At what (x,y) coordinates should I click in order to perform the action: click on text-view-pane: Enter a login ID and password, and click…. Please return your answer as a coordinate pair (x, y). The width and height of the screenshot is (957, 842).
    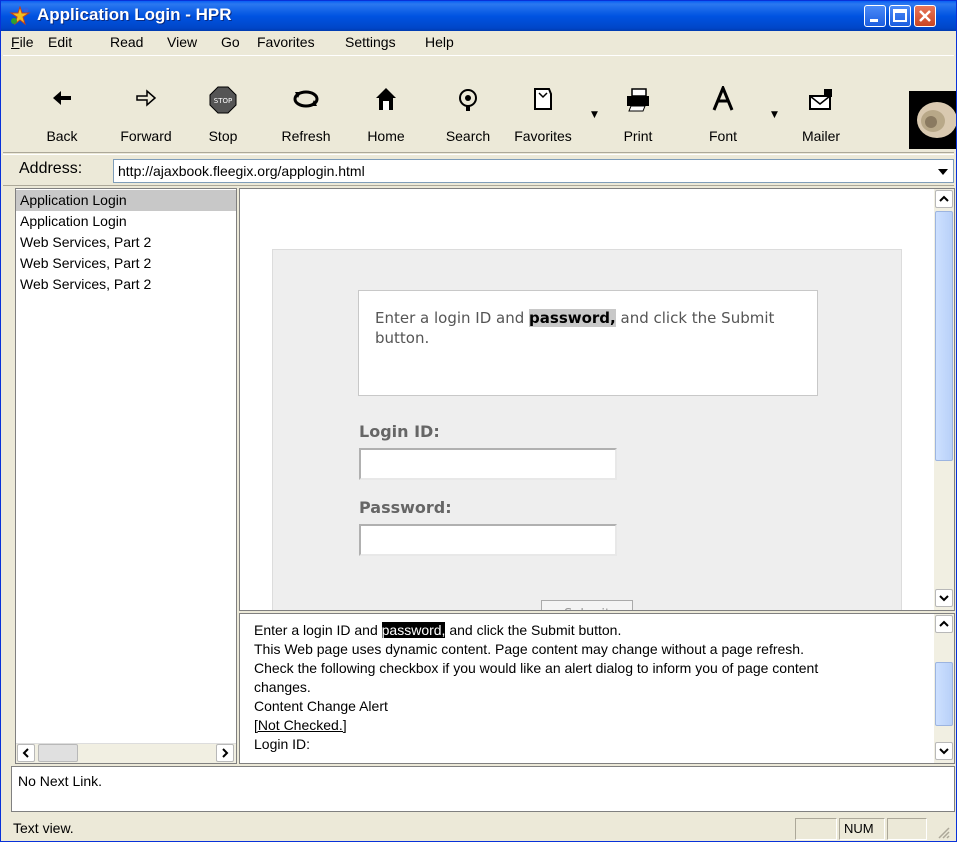
    Looking at the image, I should click on (597, 688).